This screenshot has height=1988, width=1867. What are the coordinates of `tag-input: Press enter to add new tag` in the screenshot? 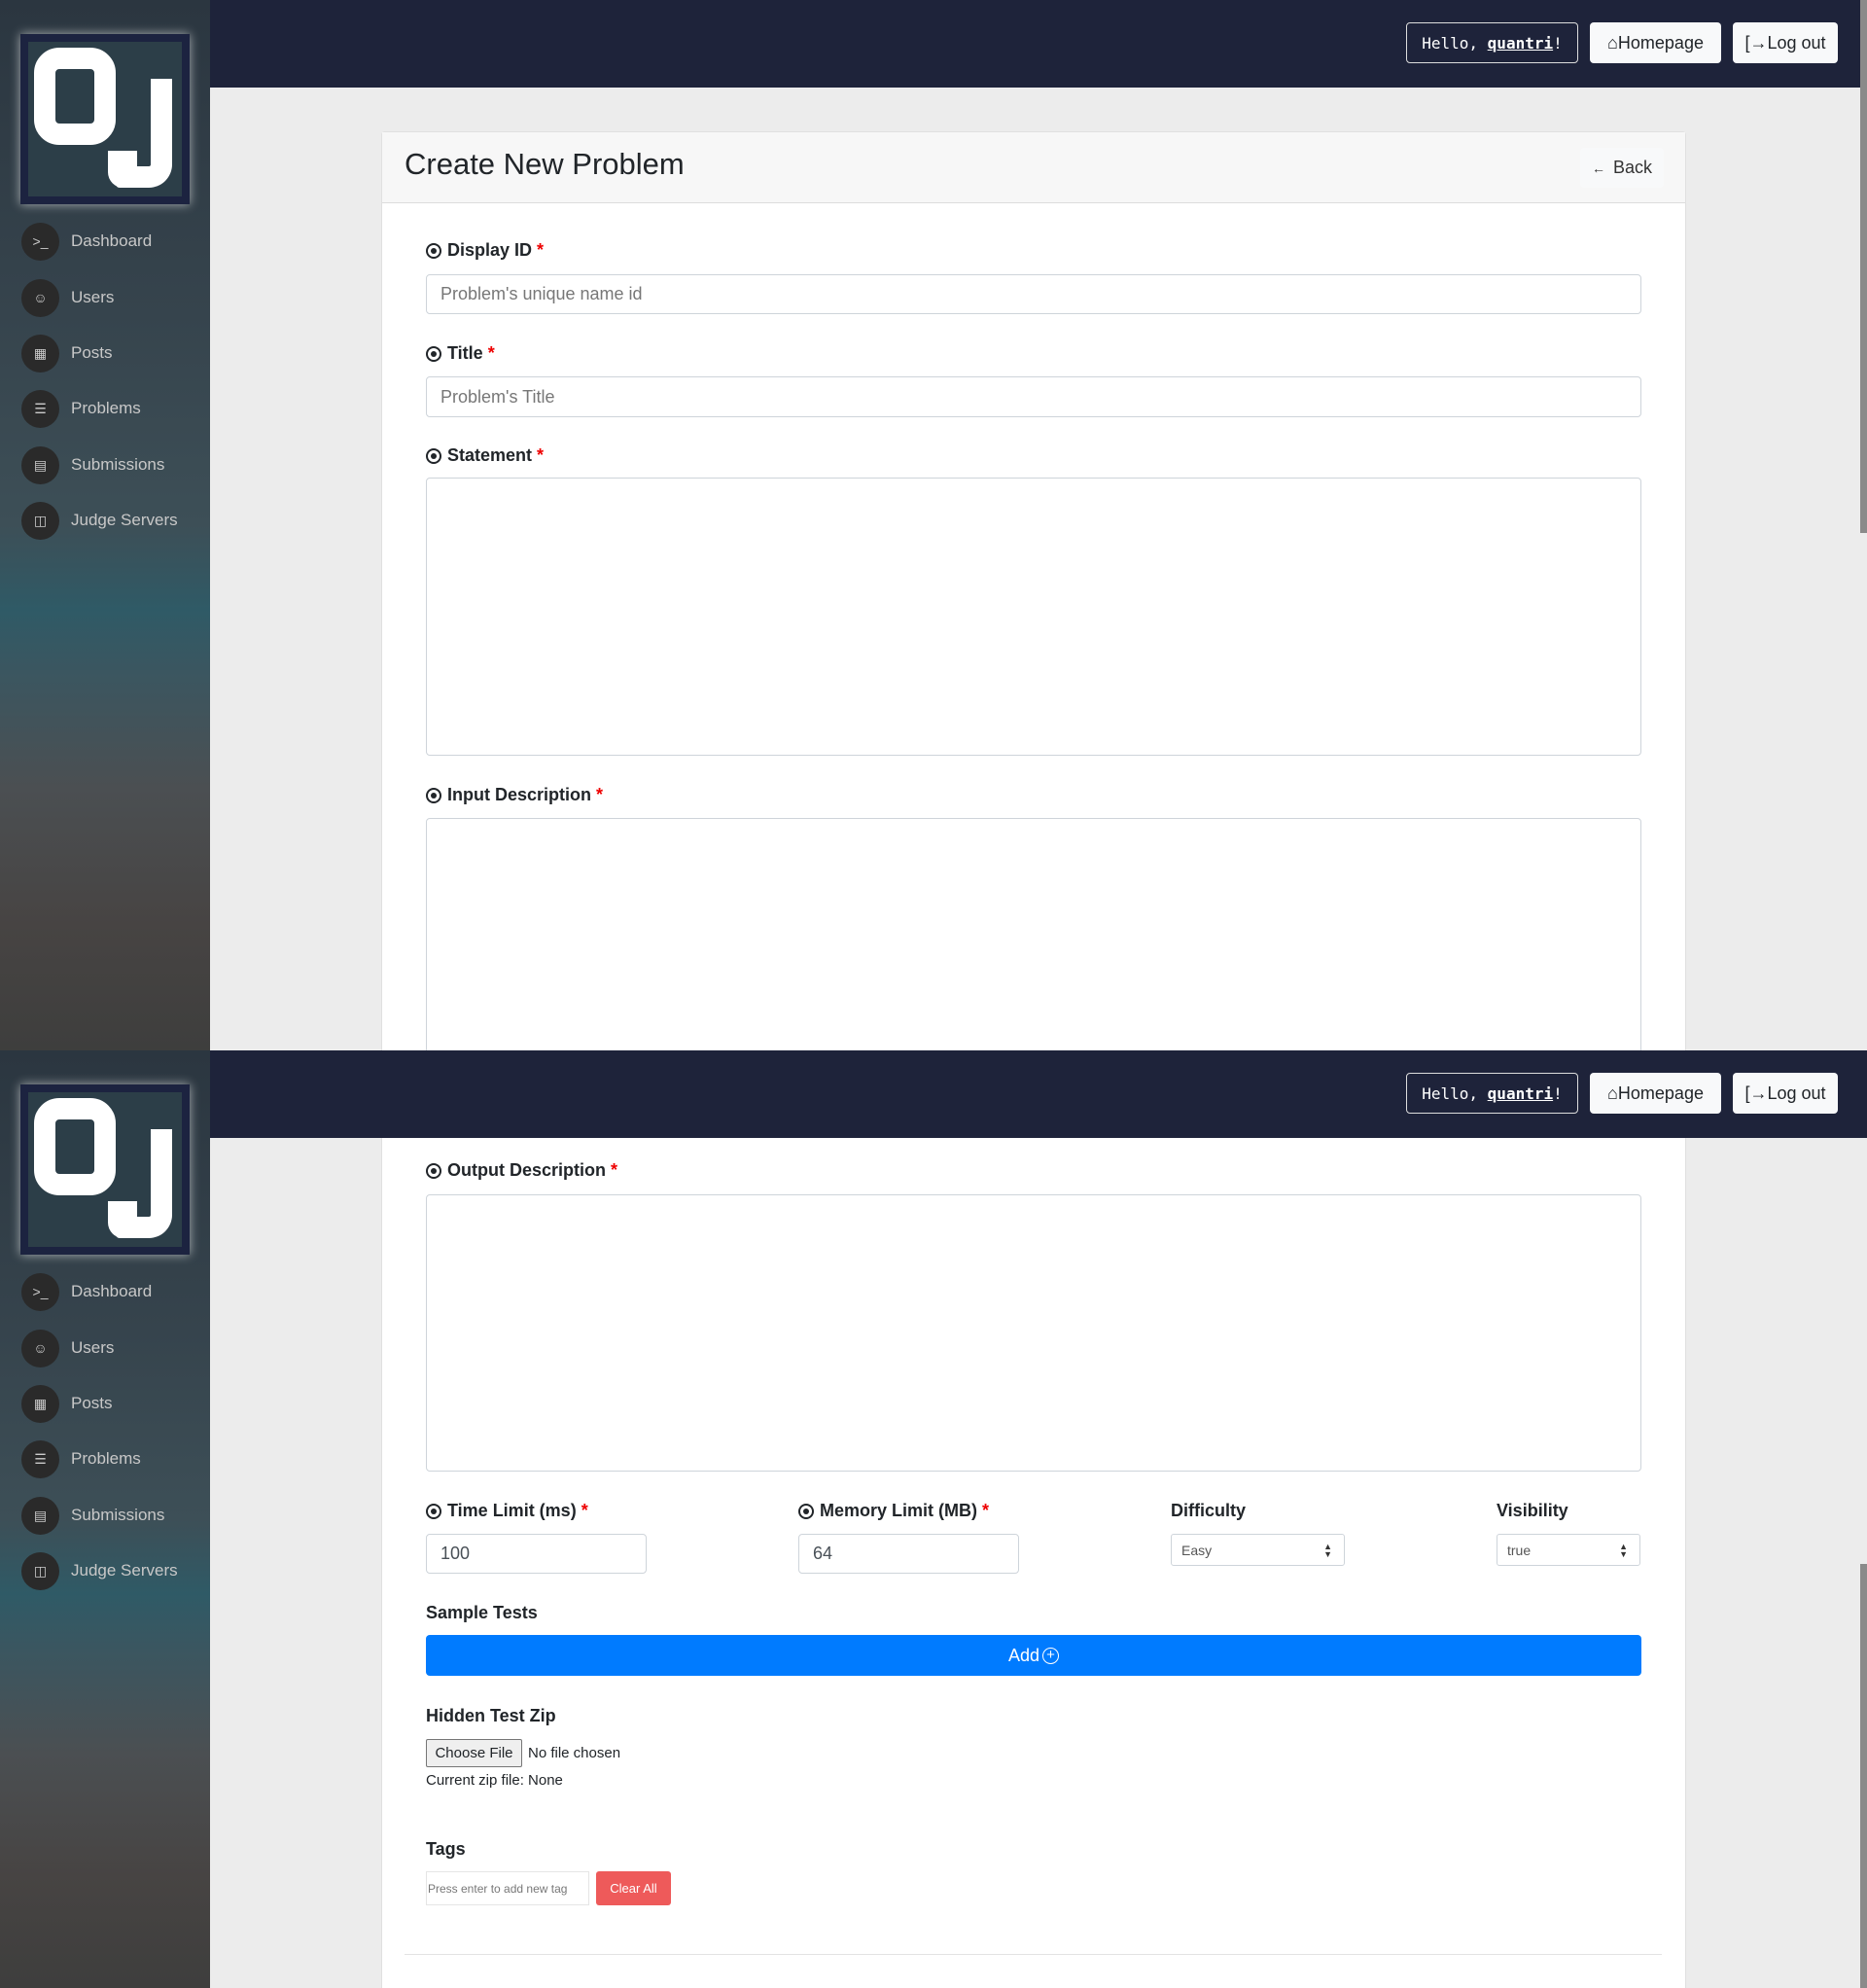 It's located at (507, 1888).